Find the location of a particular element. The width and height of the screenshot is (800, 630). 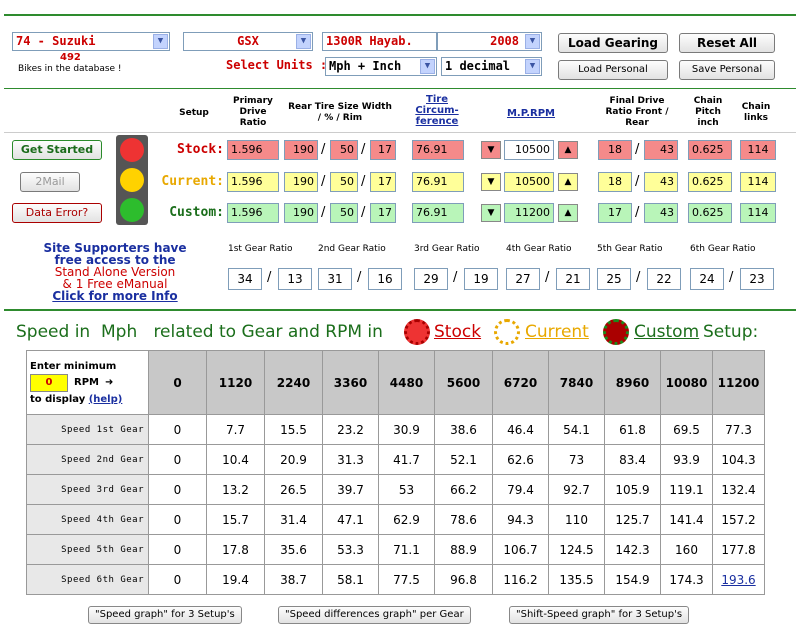

custom-tire-pct-input: 50 is located at coordinates (344, 213).